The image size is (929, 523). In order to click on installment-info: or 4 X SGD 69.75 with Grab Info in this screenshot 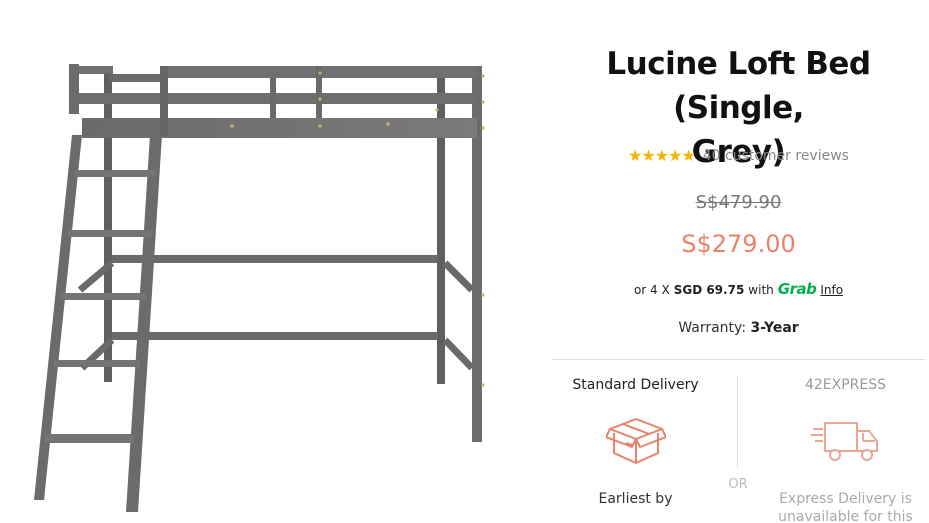, I will do `click(738, 289)`.